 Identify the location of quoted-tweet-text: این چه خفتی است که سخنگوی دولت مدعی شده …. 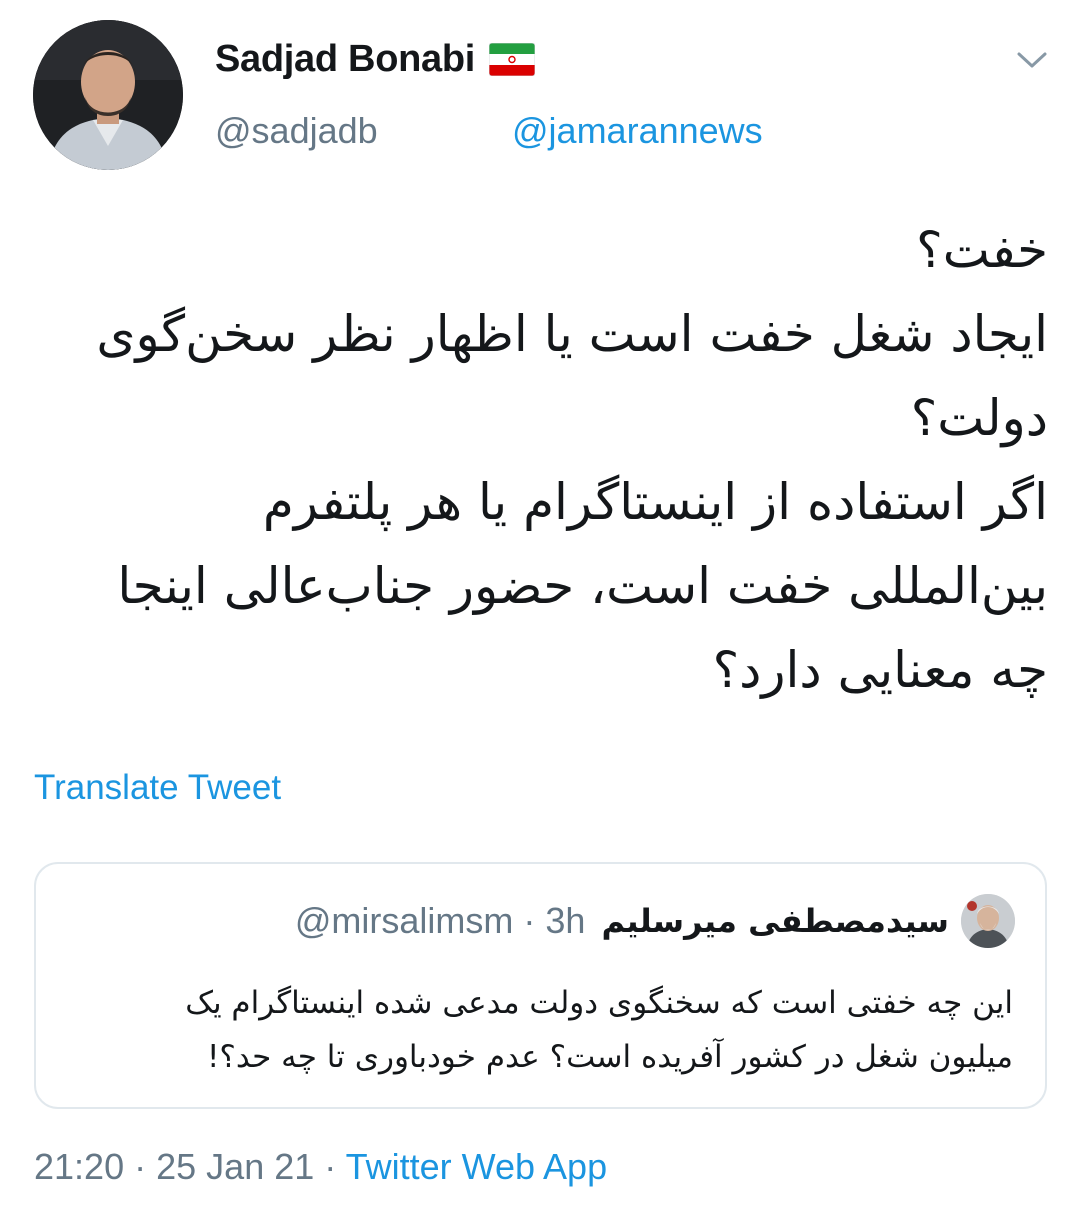
(538, 1030).